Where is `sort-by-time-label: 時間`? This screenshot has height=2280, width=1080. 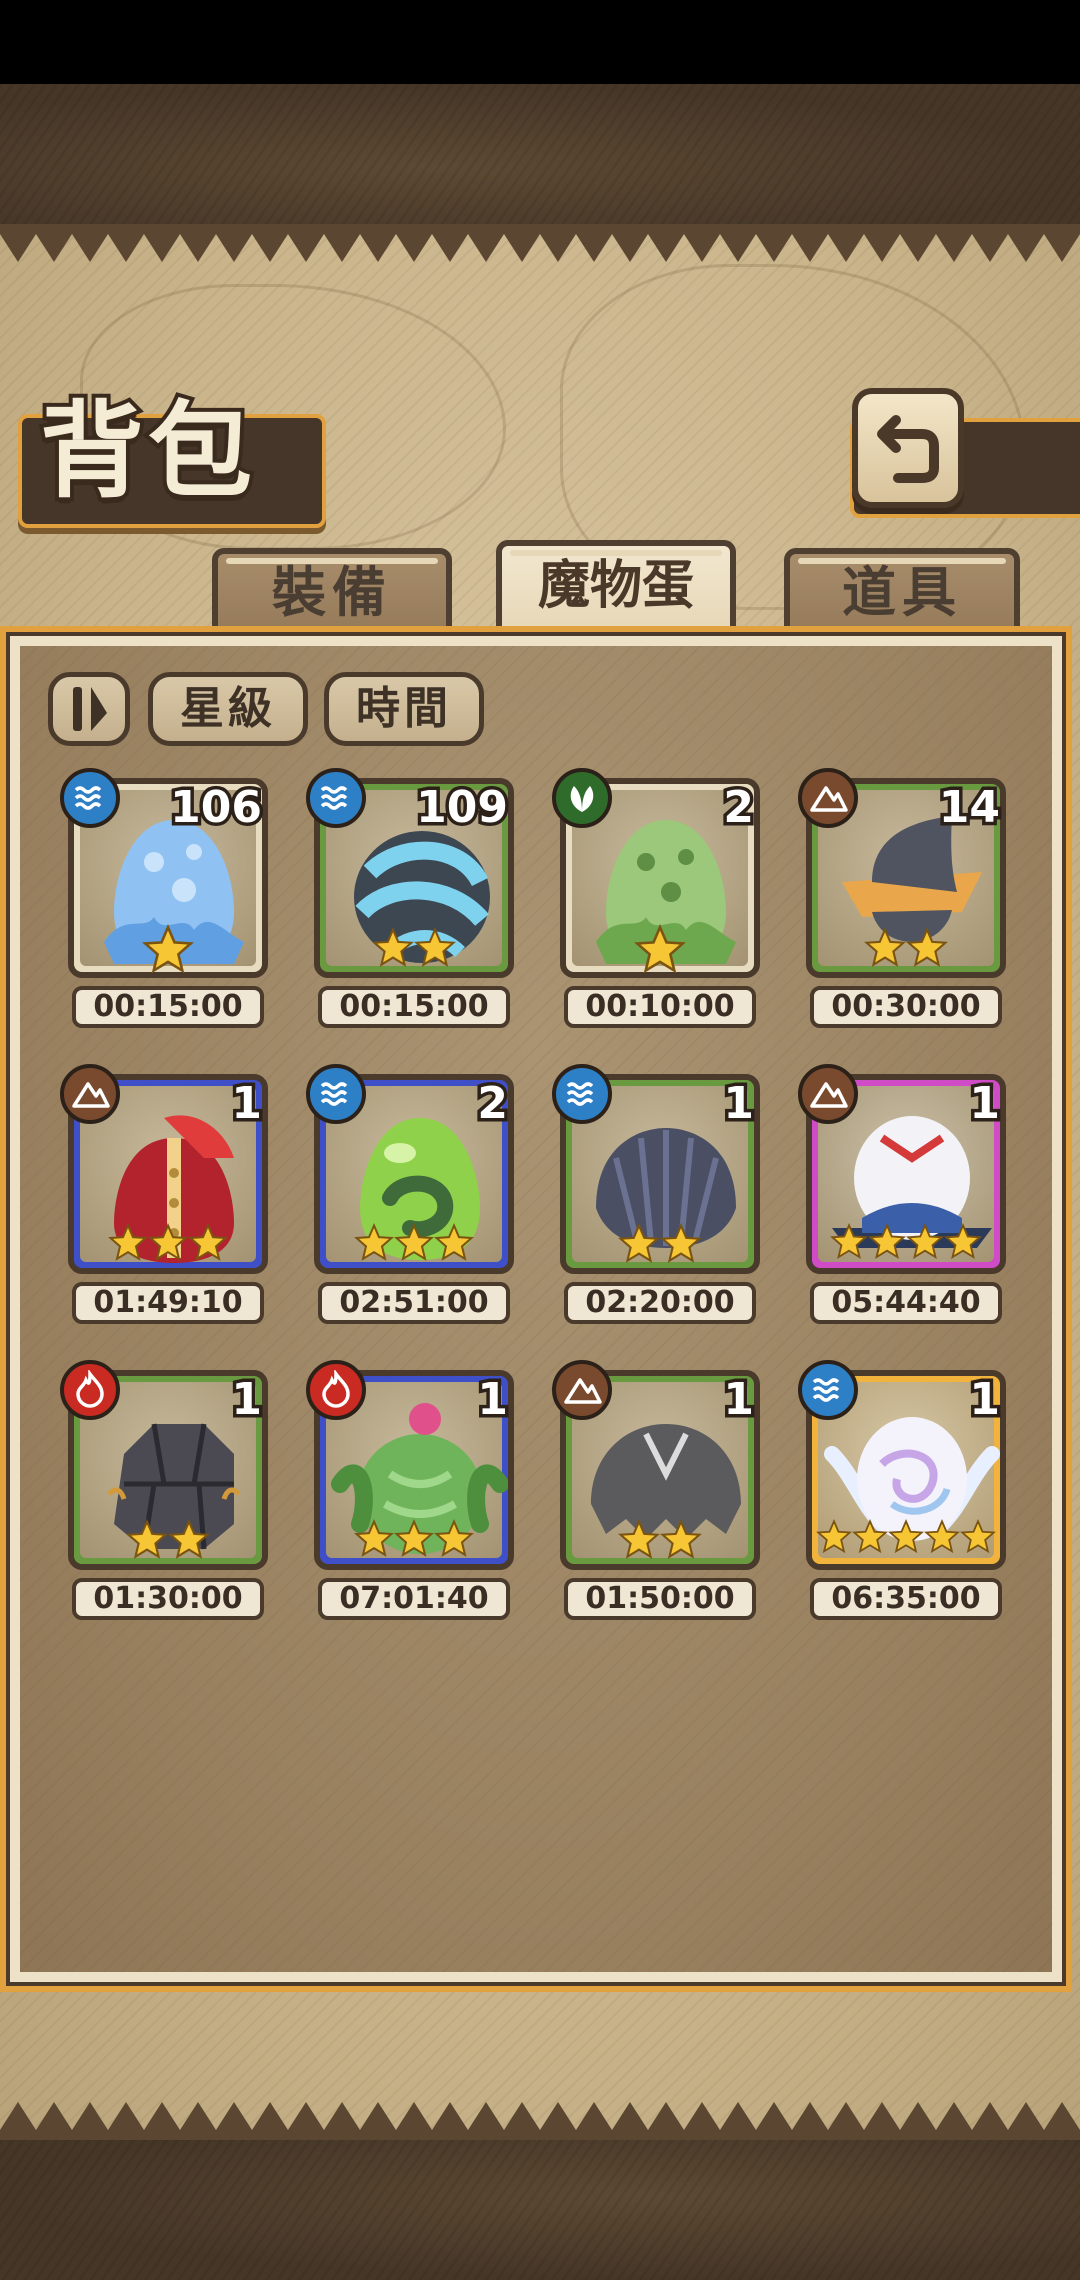
sort-by-time-label: 時間 is located at coordinates (404, 708).